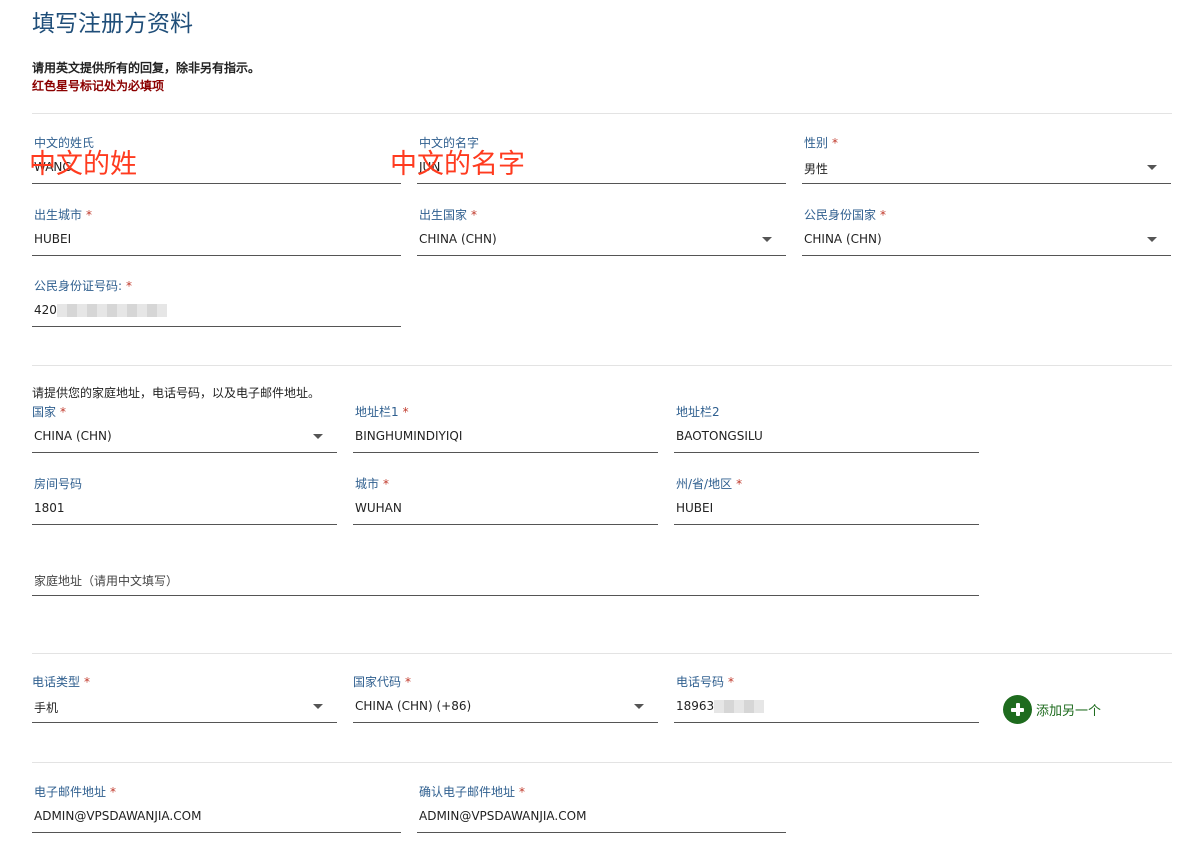  What do you see at coordinates (845, 215) in the screenshot?
I see `field-label: 公民身份国家 *` at bounding box center [845, 215].